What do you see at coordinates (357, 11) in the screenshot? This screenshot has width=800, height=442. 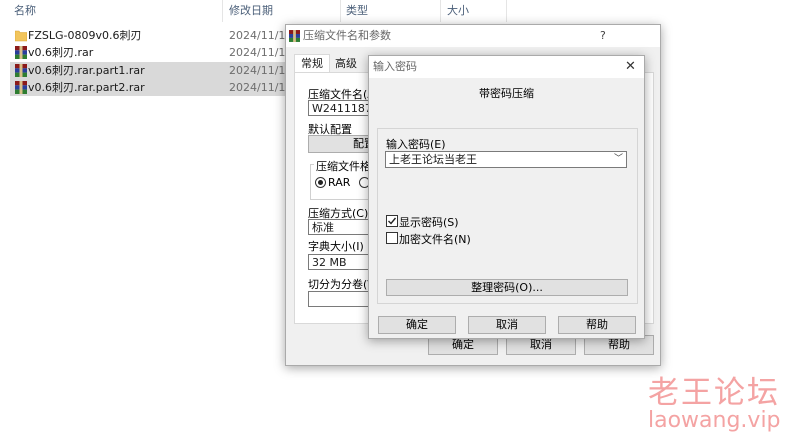 I see `column-header-type: 类型` at bounding box center [357, 11].